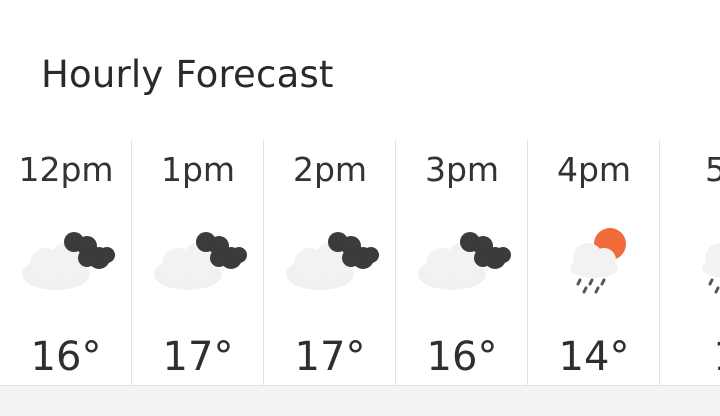 The image size is (720, 416). Describe the element at coordinates (66, 169) in the screenshot. I see `hour-time: 12pm` at that location.